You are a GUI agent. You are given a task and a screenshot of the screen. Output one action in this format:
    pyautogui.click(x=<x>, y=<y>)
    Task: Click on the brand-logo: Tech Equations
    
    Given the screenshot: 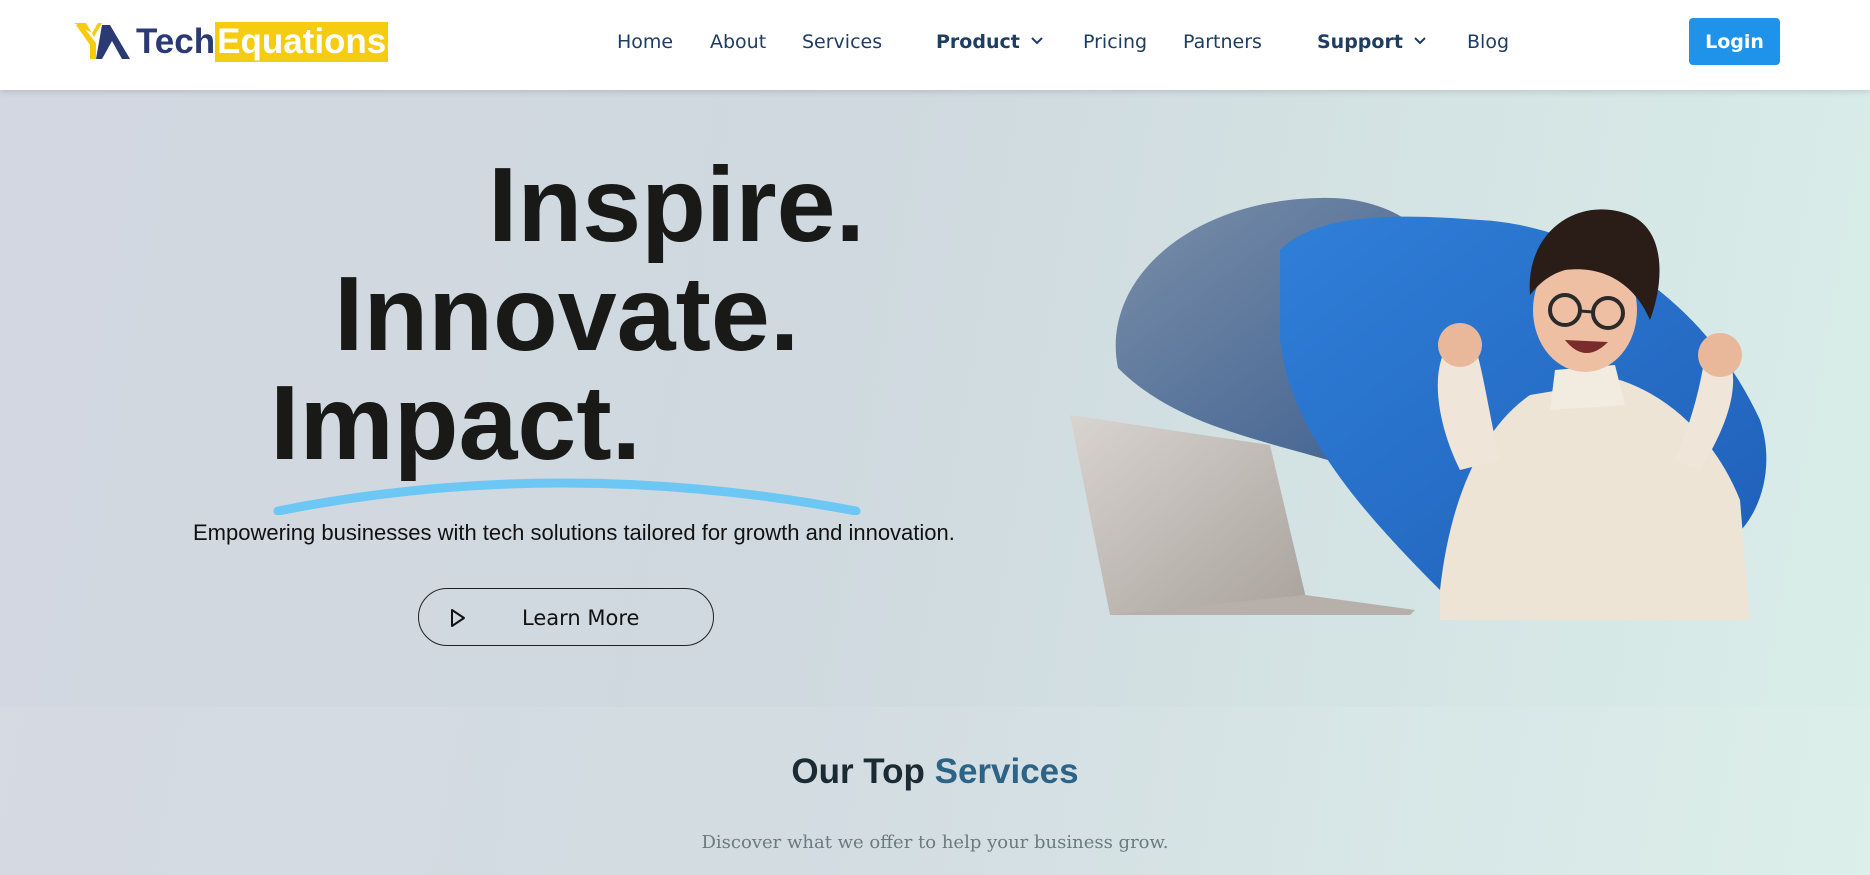 What is the action you would take?
    pyautogui.click(x=230, y=42)
    